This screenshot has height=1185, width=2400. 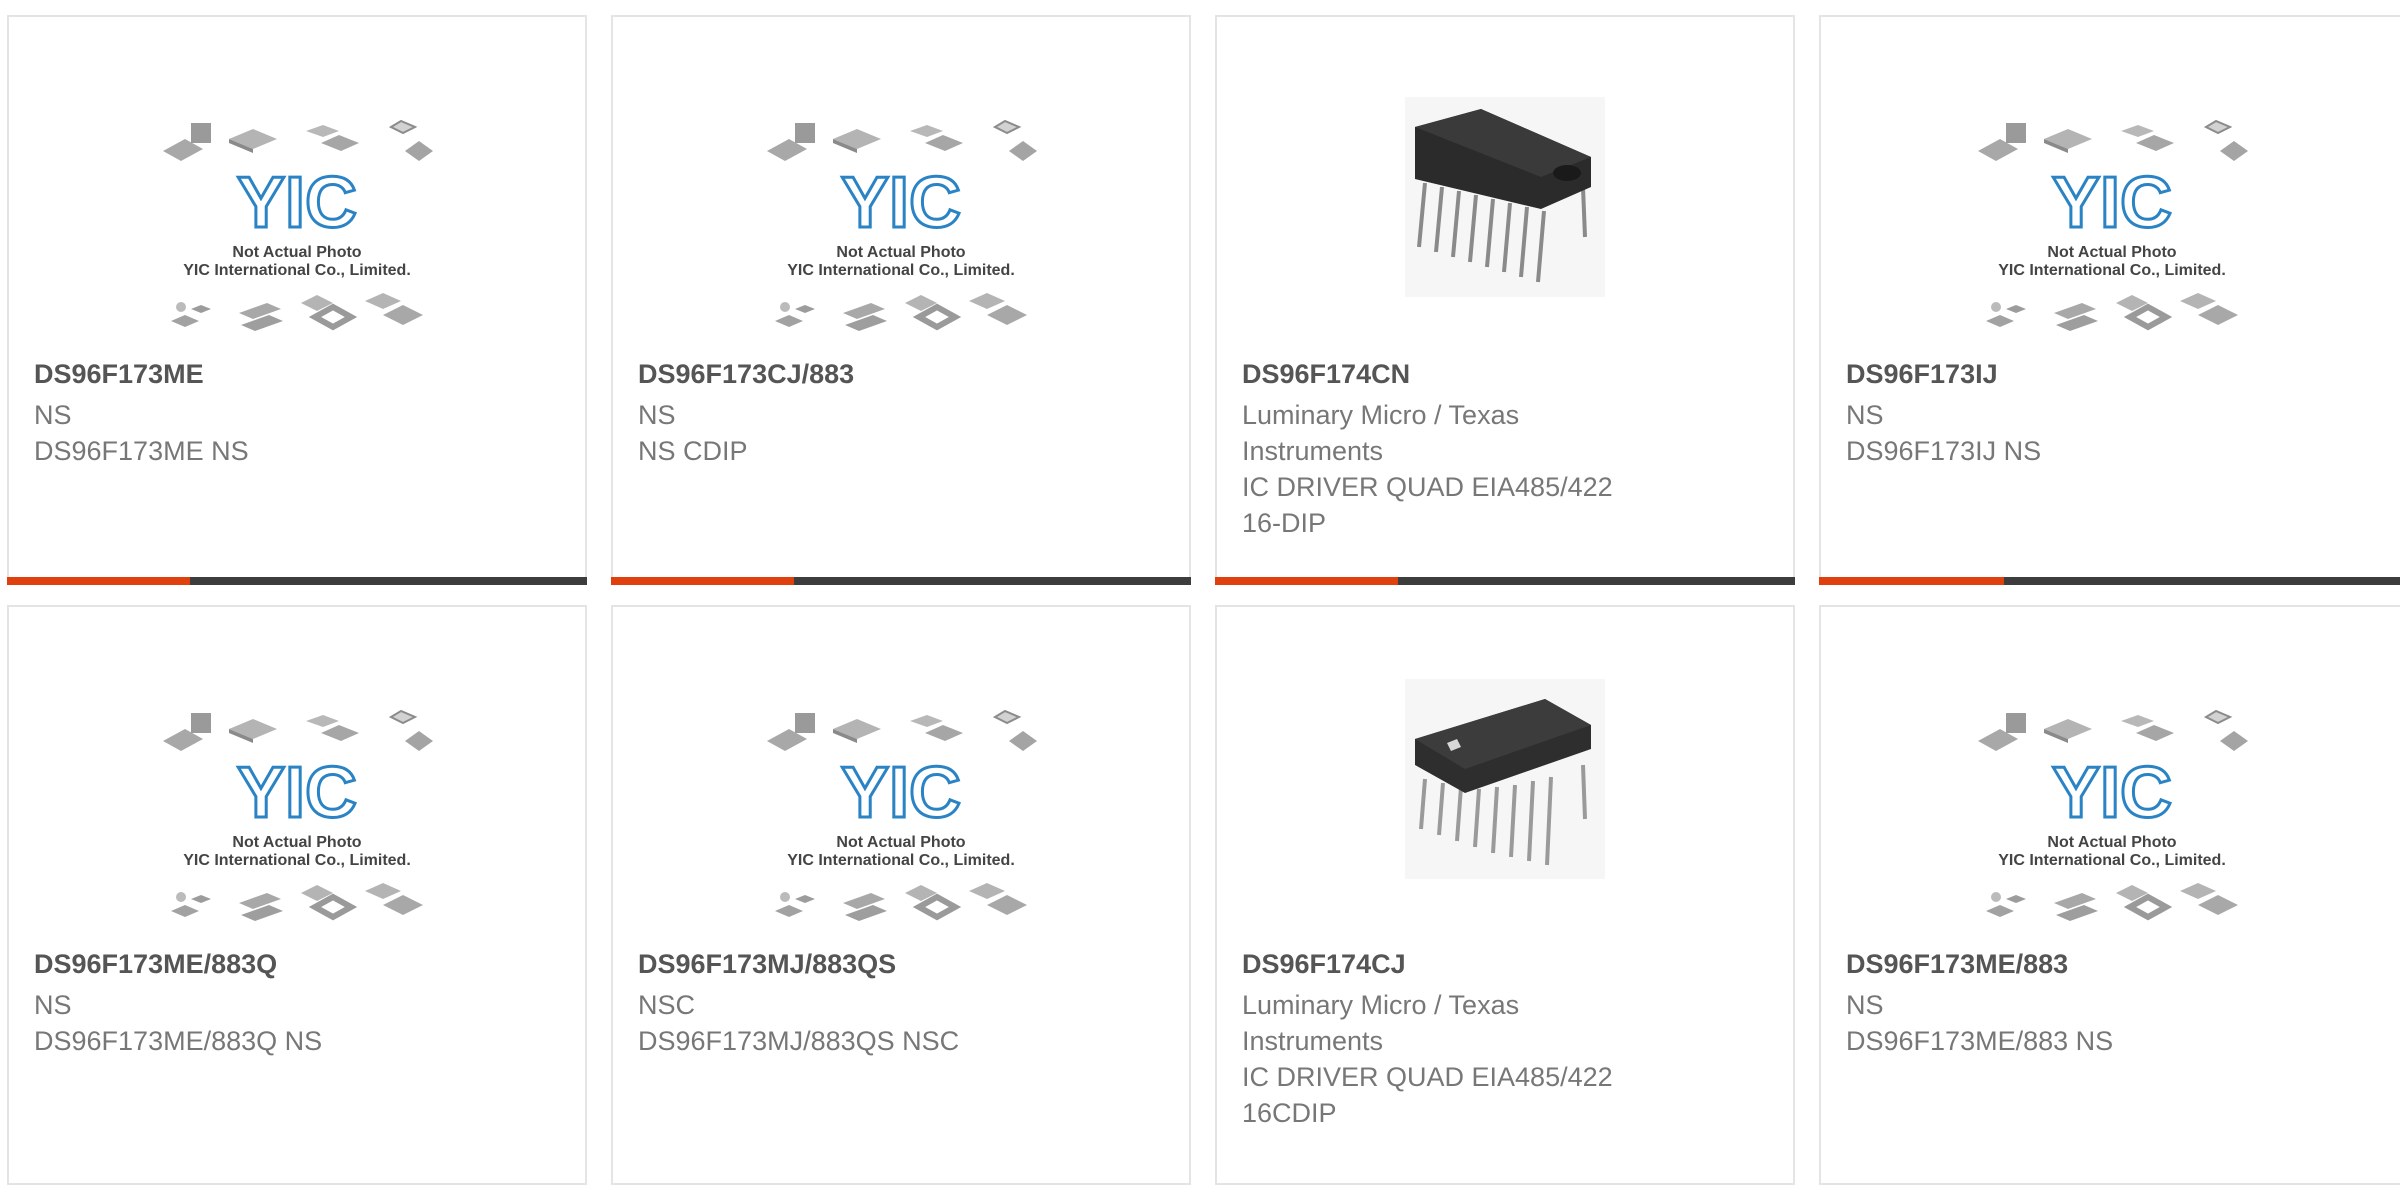 What do you see at coordinates (1427, 1095) in the screenshot?
I see `product-description: IC DRIVER QUAD EIA485/422 16CDIP` at bounding box center [1427, 1095].